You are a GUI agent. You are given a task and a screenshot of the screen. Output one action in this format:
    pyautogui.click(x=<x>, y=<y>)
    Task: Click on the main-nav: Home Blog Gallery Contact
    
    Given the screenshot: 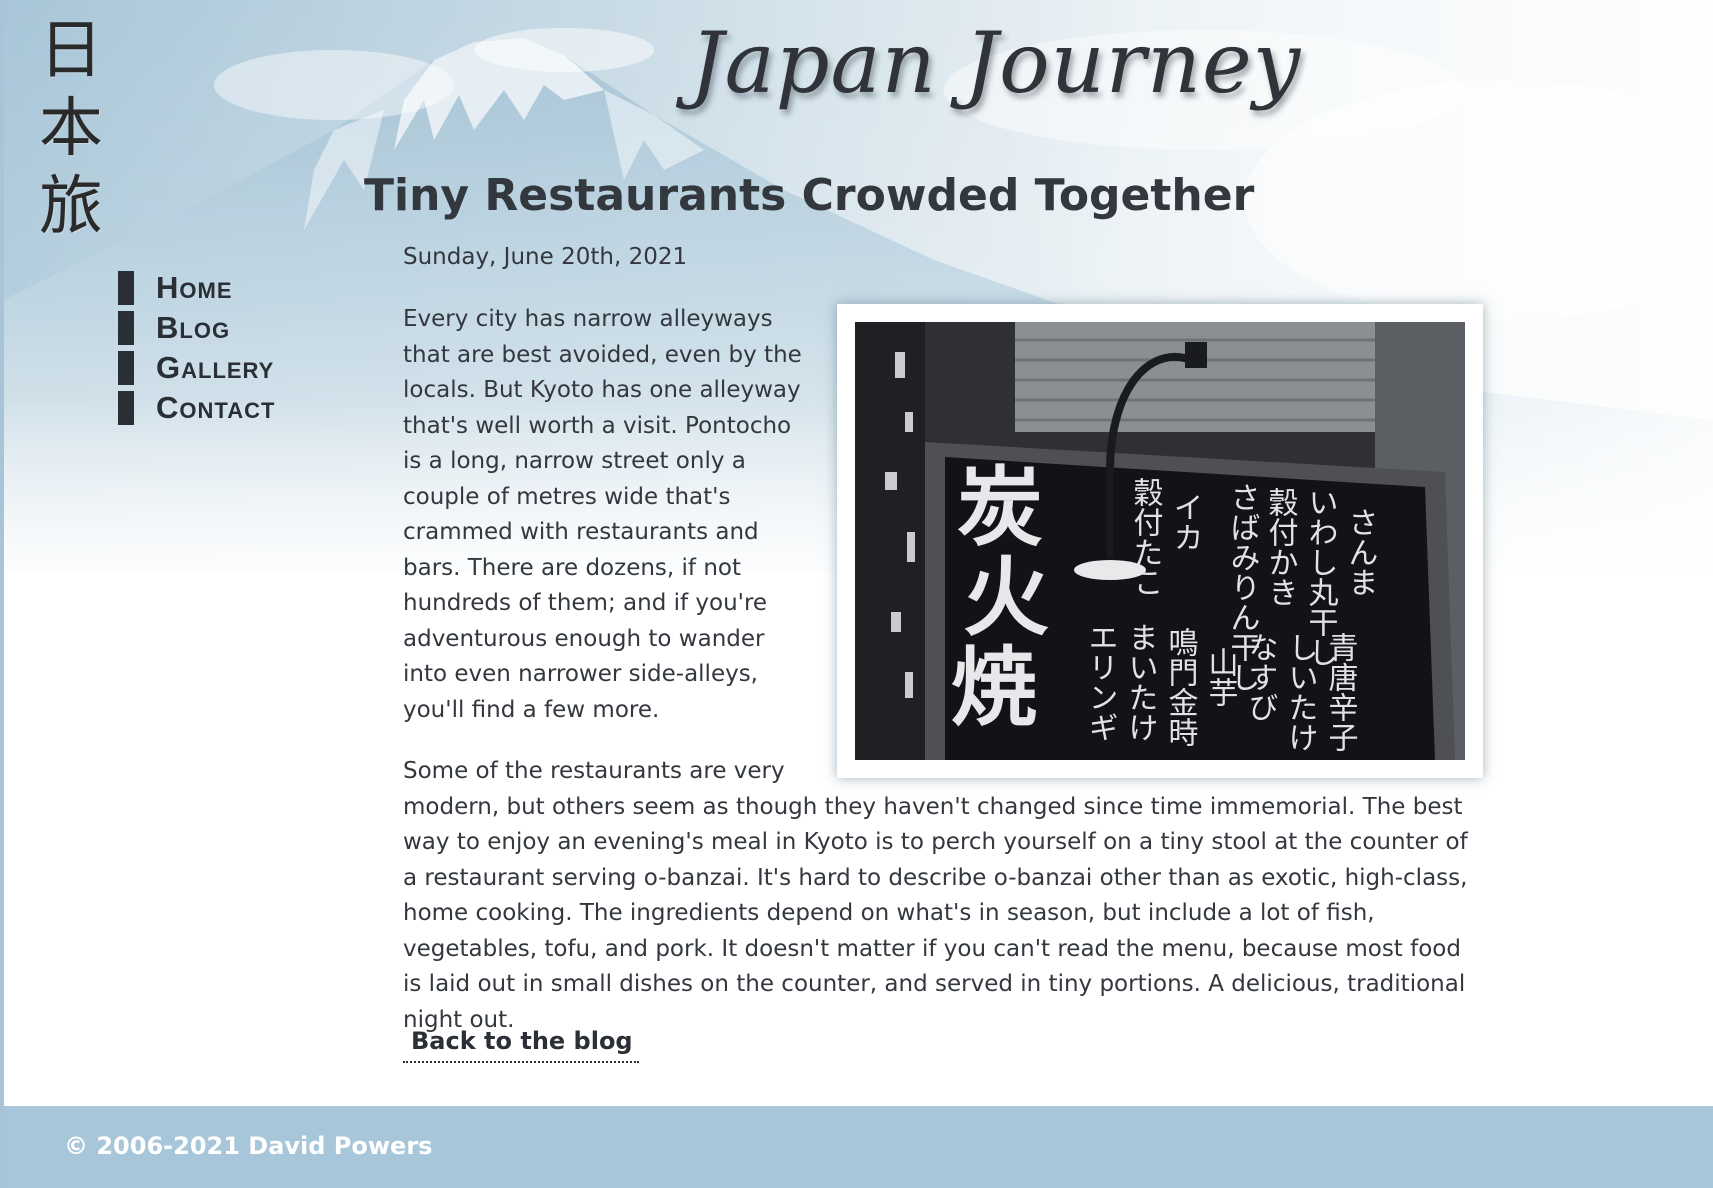 What is the action you would take?
    pyautogui.click(x=196, y=348)
    